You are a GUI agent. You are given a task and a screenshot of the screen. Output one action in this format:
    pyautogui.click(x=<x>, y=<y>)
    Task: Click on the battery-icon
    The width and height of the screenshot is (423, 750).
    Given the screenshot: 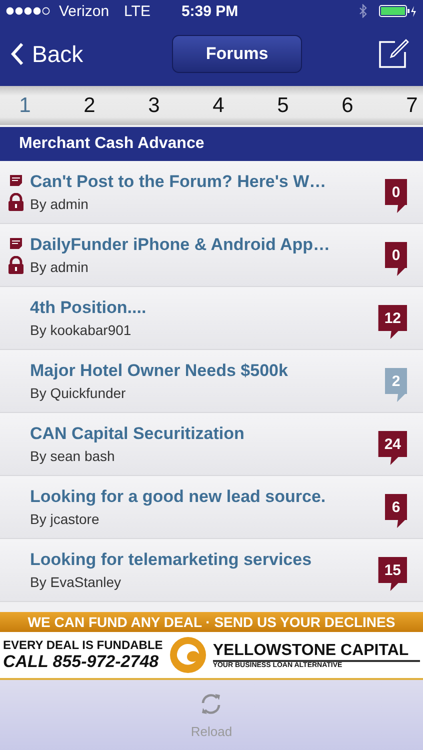 What is the action you would take?
    pyautogui.click(x=398, y=11)
    